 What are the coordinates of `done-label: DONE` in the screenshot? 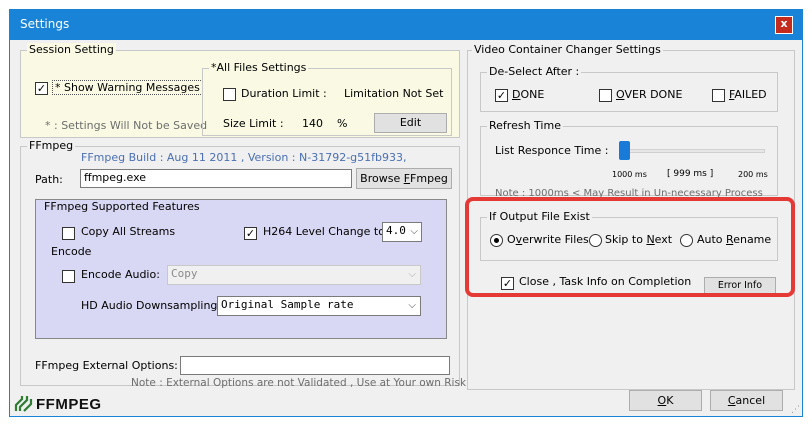 It's located at (528, 94).